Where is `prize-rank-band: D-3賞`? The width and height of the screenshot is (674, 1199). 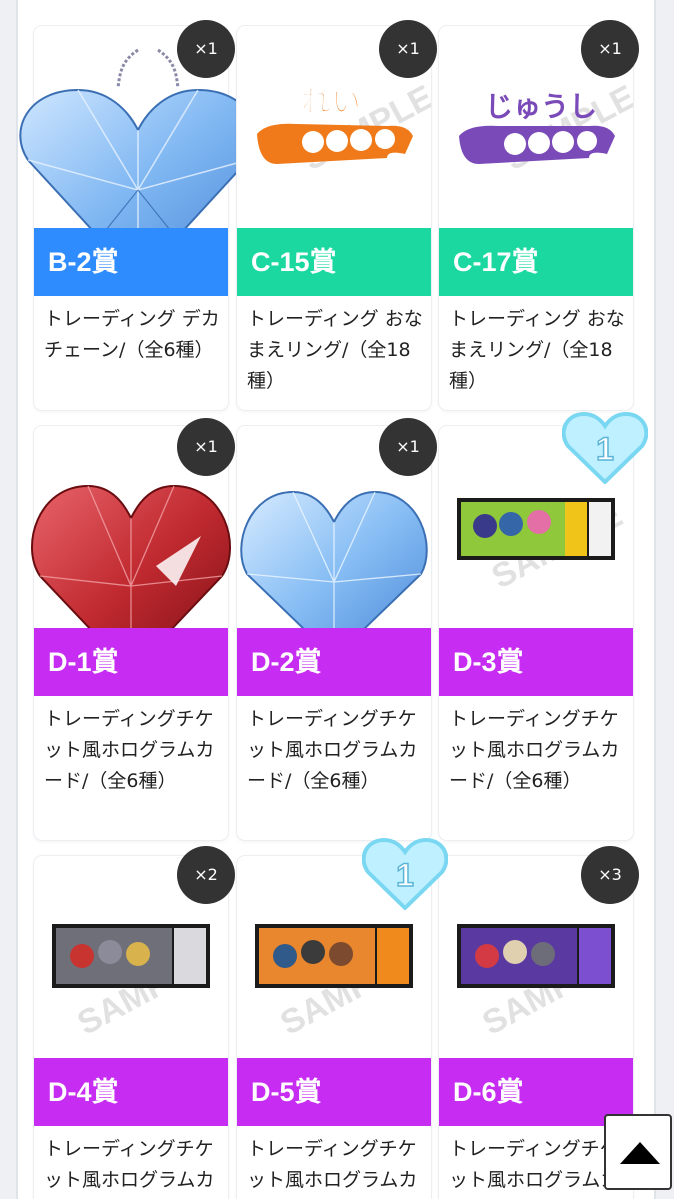 prize-rank-band: D-3賞 is located at coordinates (536, 662).